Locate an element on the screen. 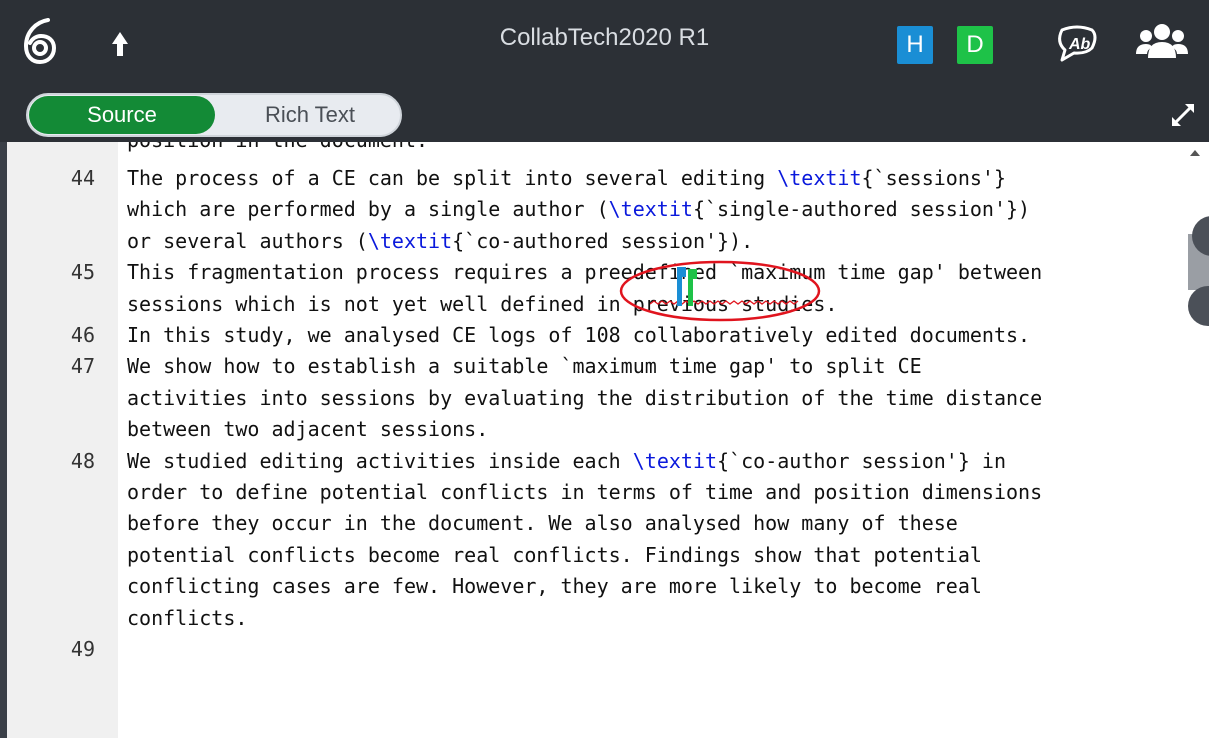 The image size is (1209, 738). line-number: 47 is located at coordinates (82, 366).